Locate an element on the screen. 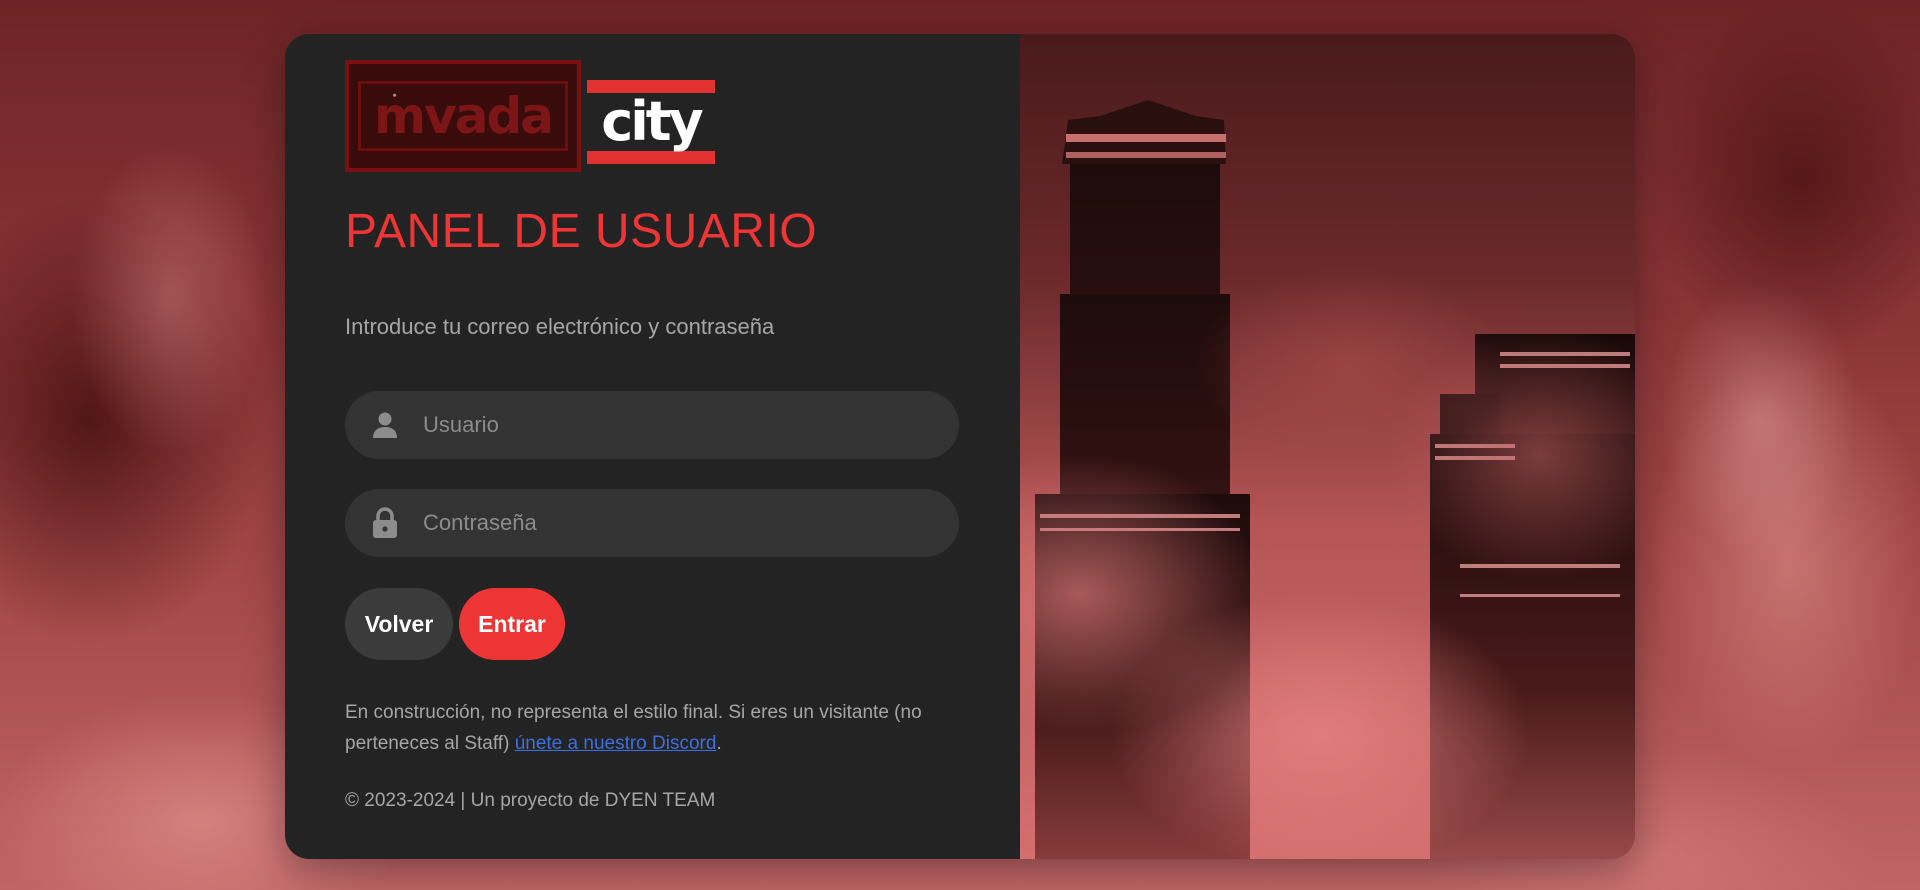 This screenshot has height=890, width=1920. copyright: © 2023-2024 | Un proyecto de DYEN TEAM is located at coordinates (530, 800).